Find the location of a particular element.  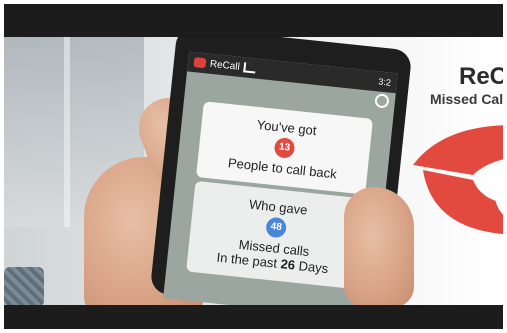

bottom-border is located at coordinates (253, 317).